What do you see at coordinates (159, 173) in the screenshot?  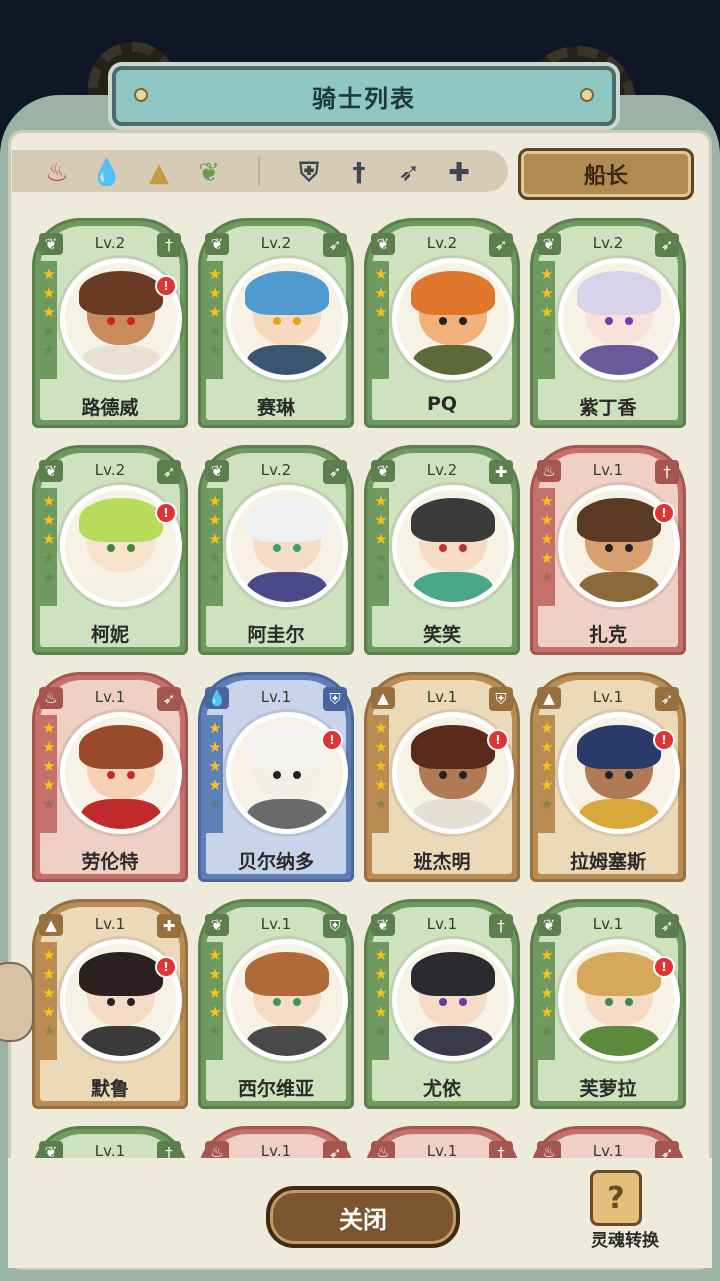 I see `filter-earth-icon: ▲` at bounding box center [159, 173].